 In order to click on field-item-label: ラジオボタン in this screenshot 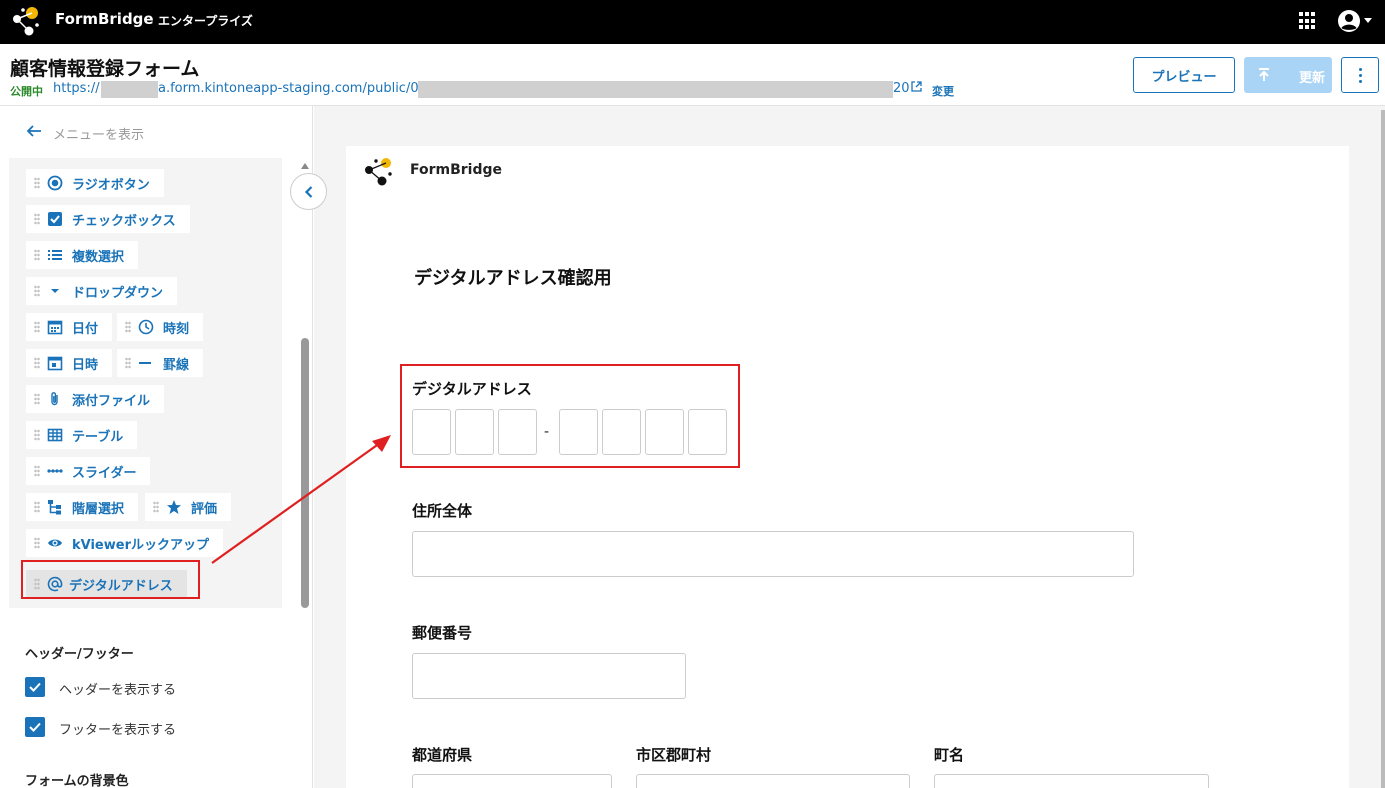, I will do `click(111, 185)`.